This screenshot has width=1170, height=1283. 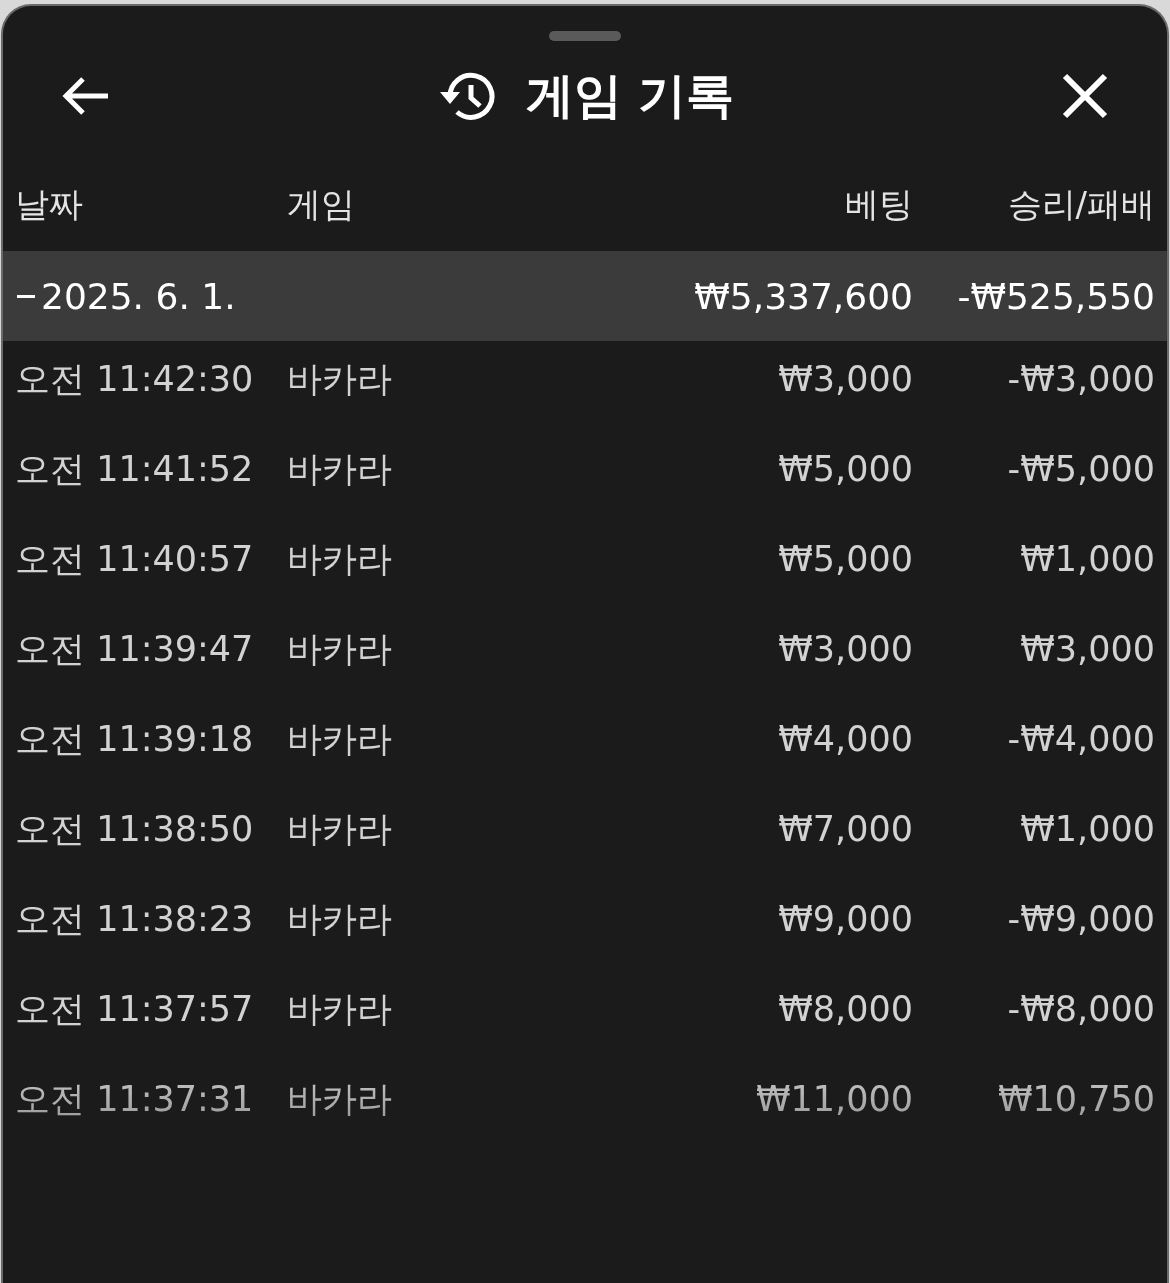 I want to click on close-button, so click(x=1085, y=96).